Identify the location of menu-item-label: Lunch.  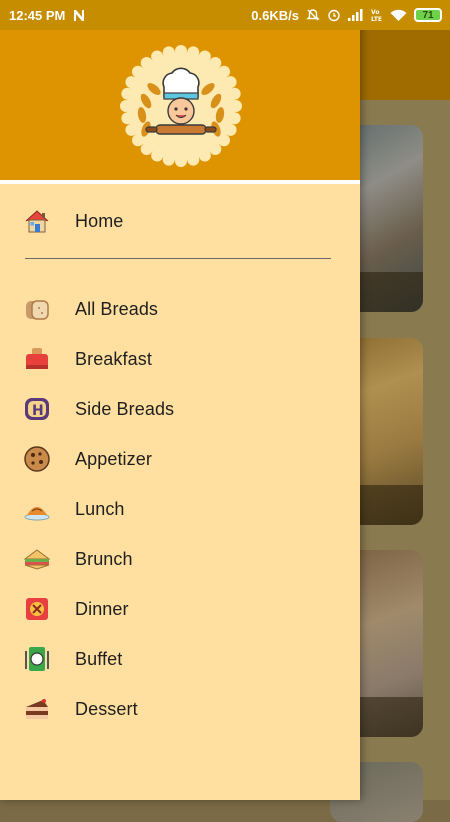
(100, 508).